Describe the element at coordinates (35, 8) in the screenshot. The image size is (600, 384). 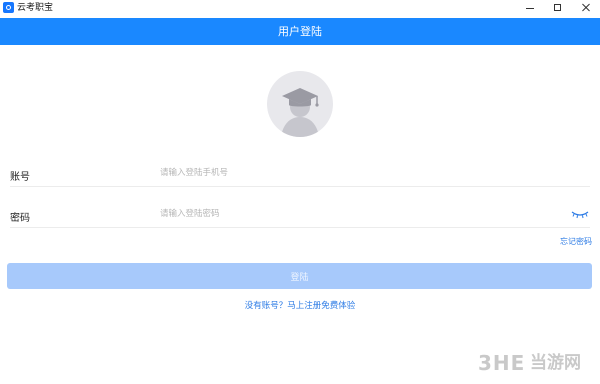
I see `app-name: 云考职宝` at that location.